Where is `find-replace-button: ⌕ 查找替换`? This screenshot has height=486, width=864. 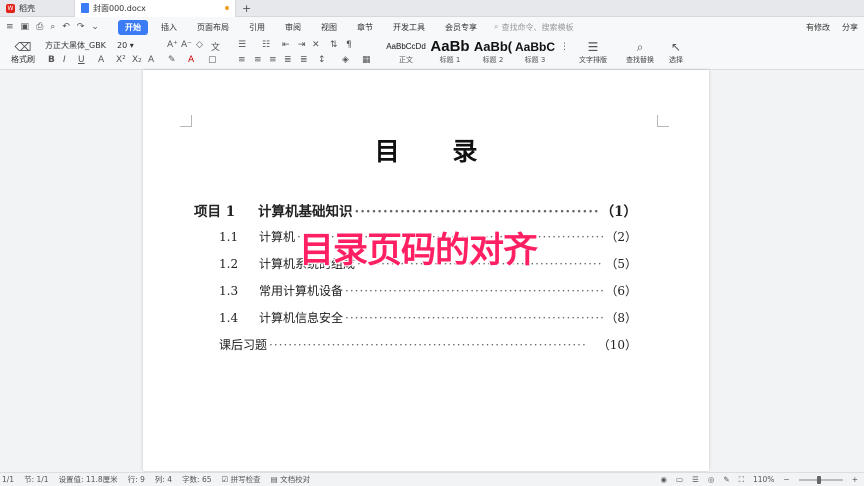 find-replace-button: ⌕ 查找替换 is located at coordinates (640, 52).